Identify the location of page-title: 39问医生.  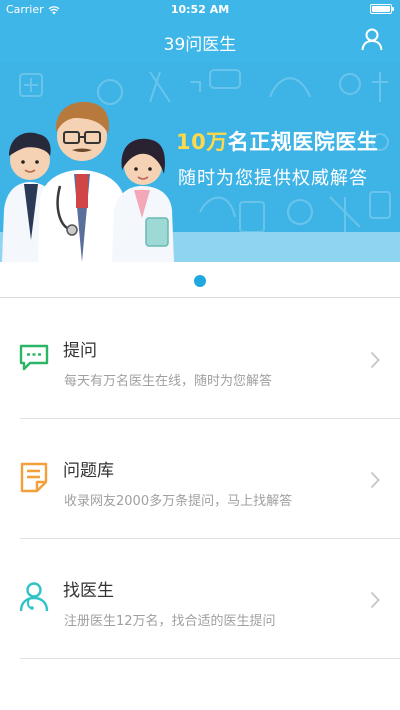
(200, 45).